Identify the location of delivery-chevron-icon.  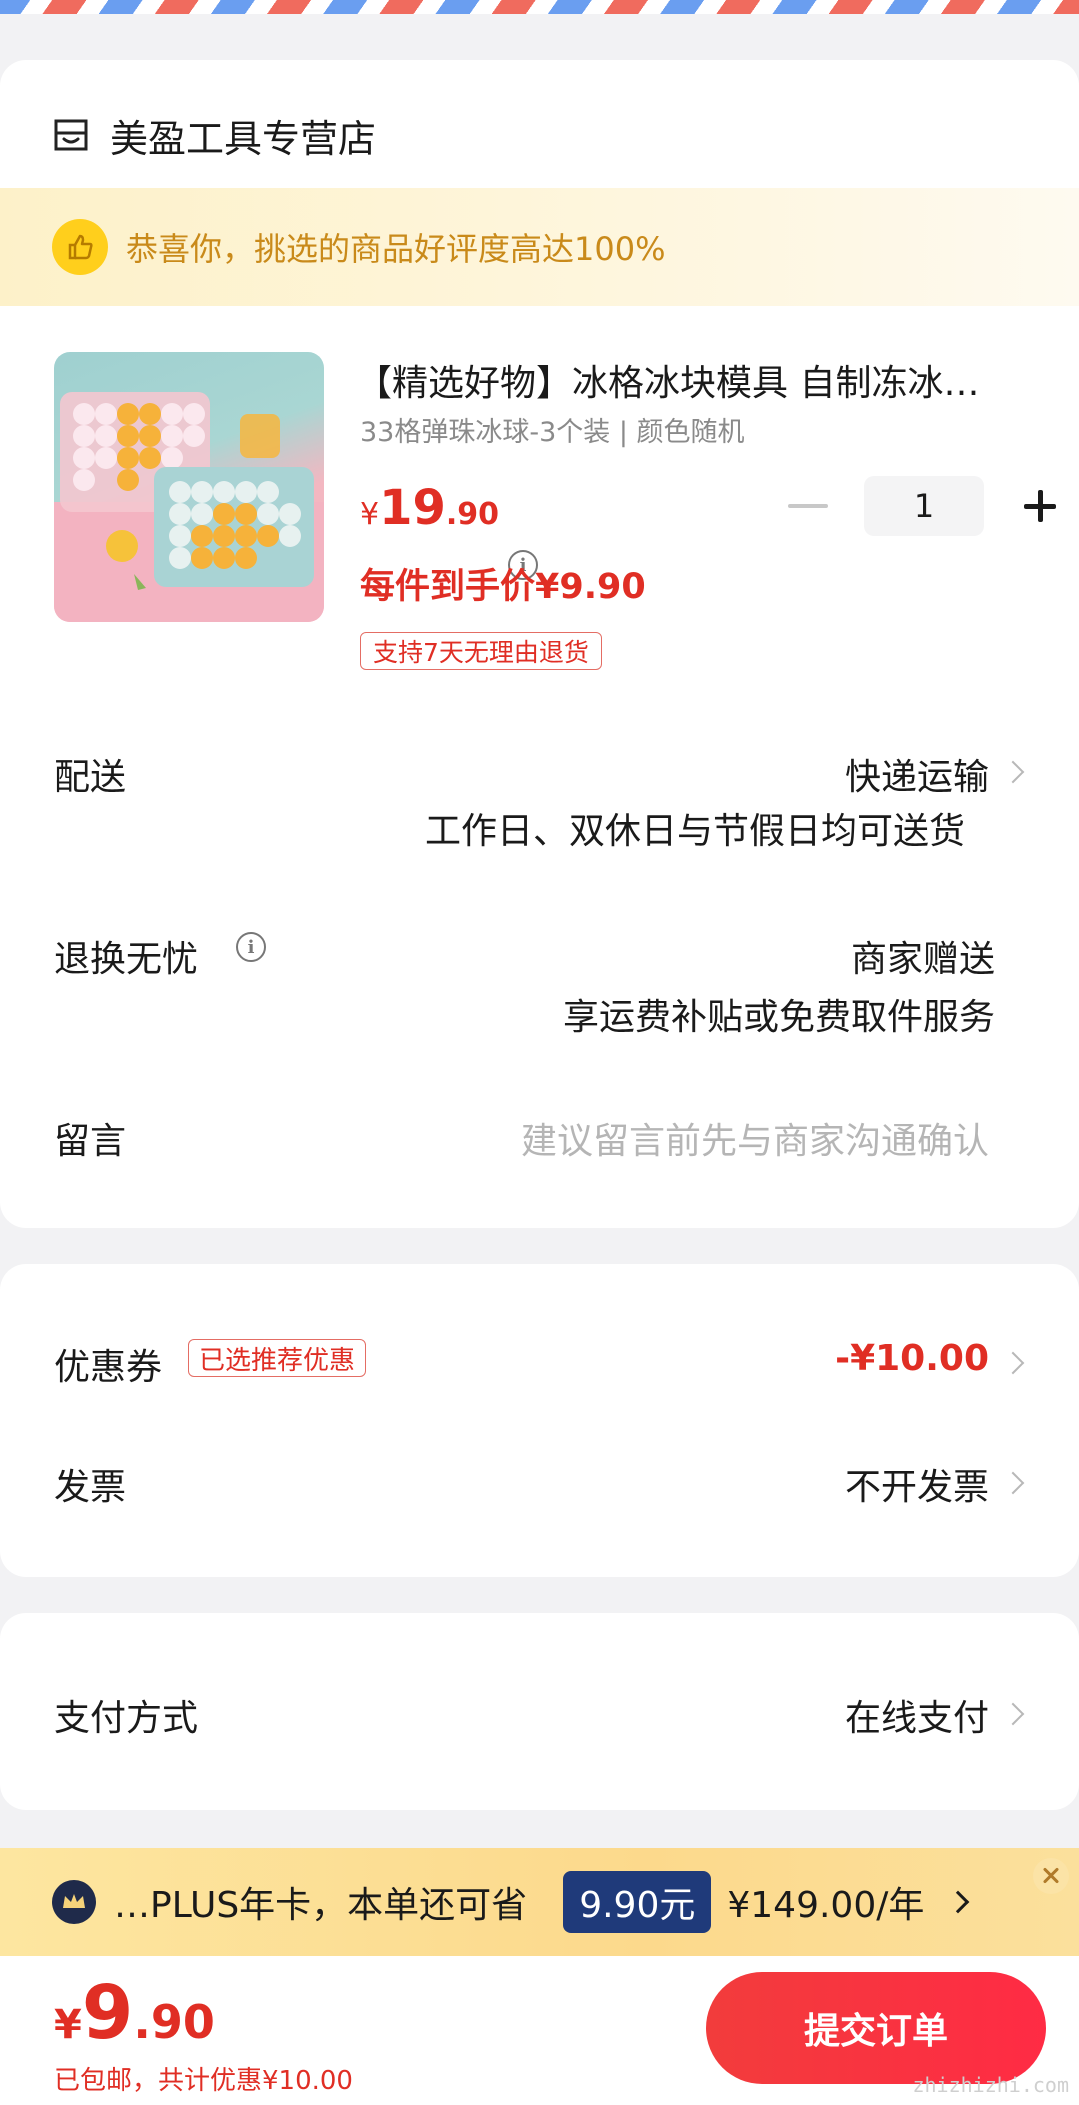
(1013, 772).